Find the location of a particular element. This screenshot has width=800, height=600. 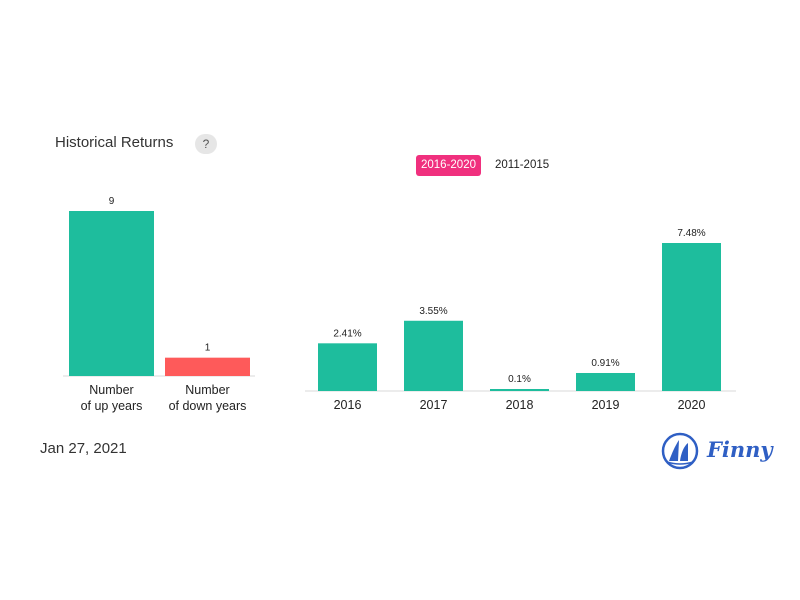

tick-label: of down years is located at coordinates (208, 406).